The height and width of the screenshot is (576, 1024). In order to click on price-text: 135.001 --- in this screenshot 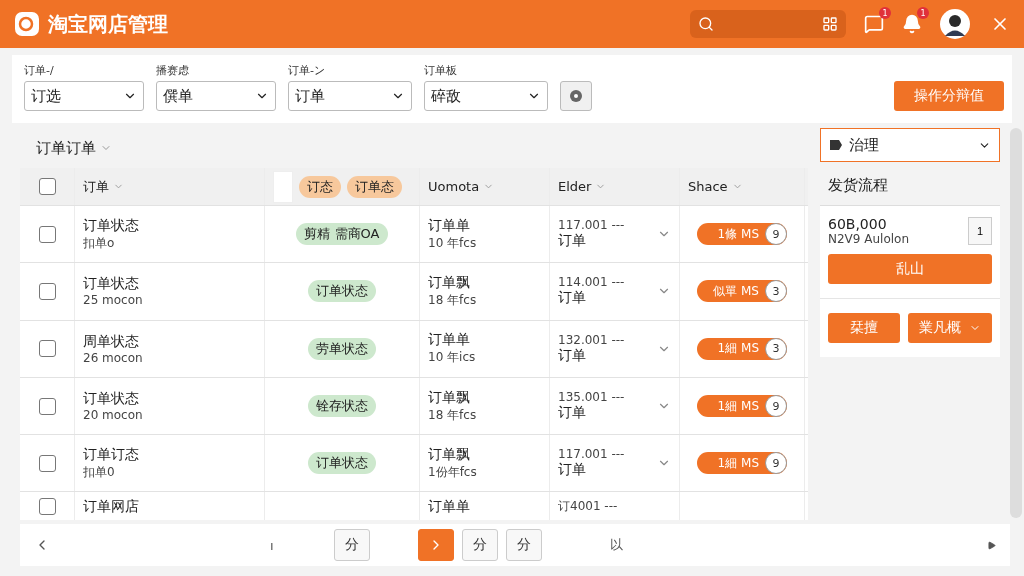, I will do `click(591, 397)`.